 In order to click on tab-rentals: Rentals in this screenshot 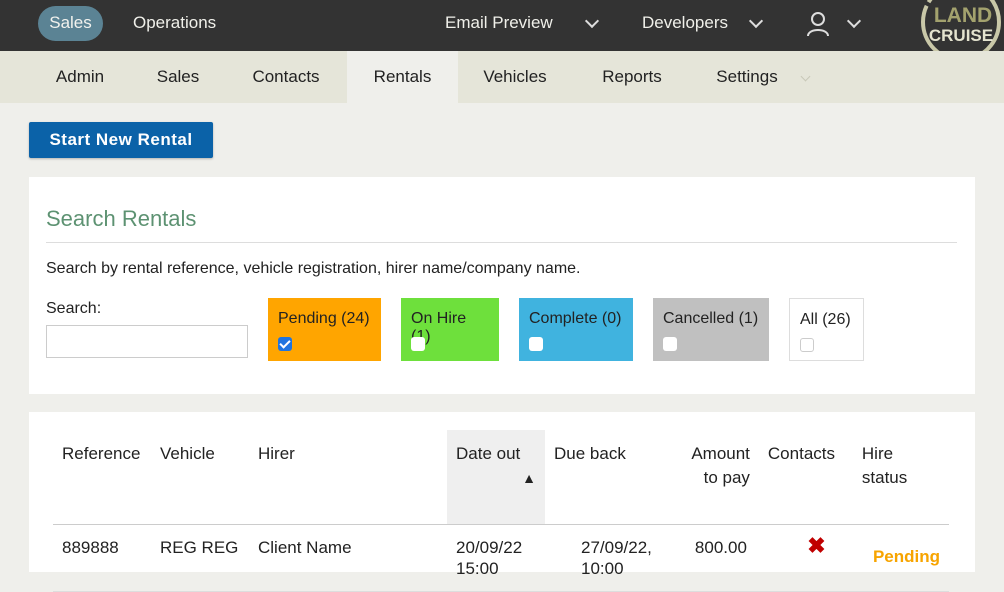, I will do `click(402, 77)`.